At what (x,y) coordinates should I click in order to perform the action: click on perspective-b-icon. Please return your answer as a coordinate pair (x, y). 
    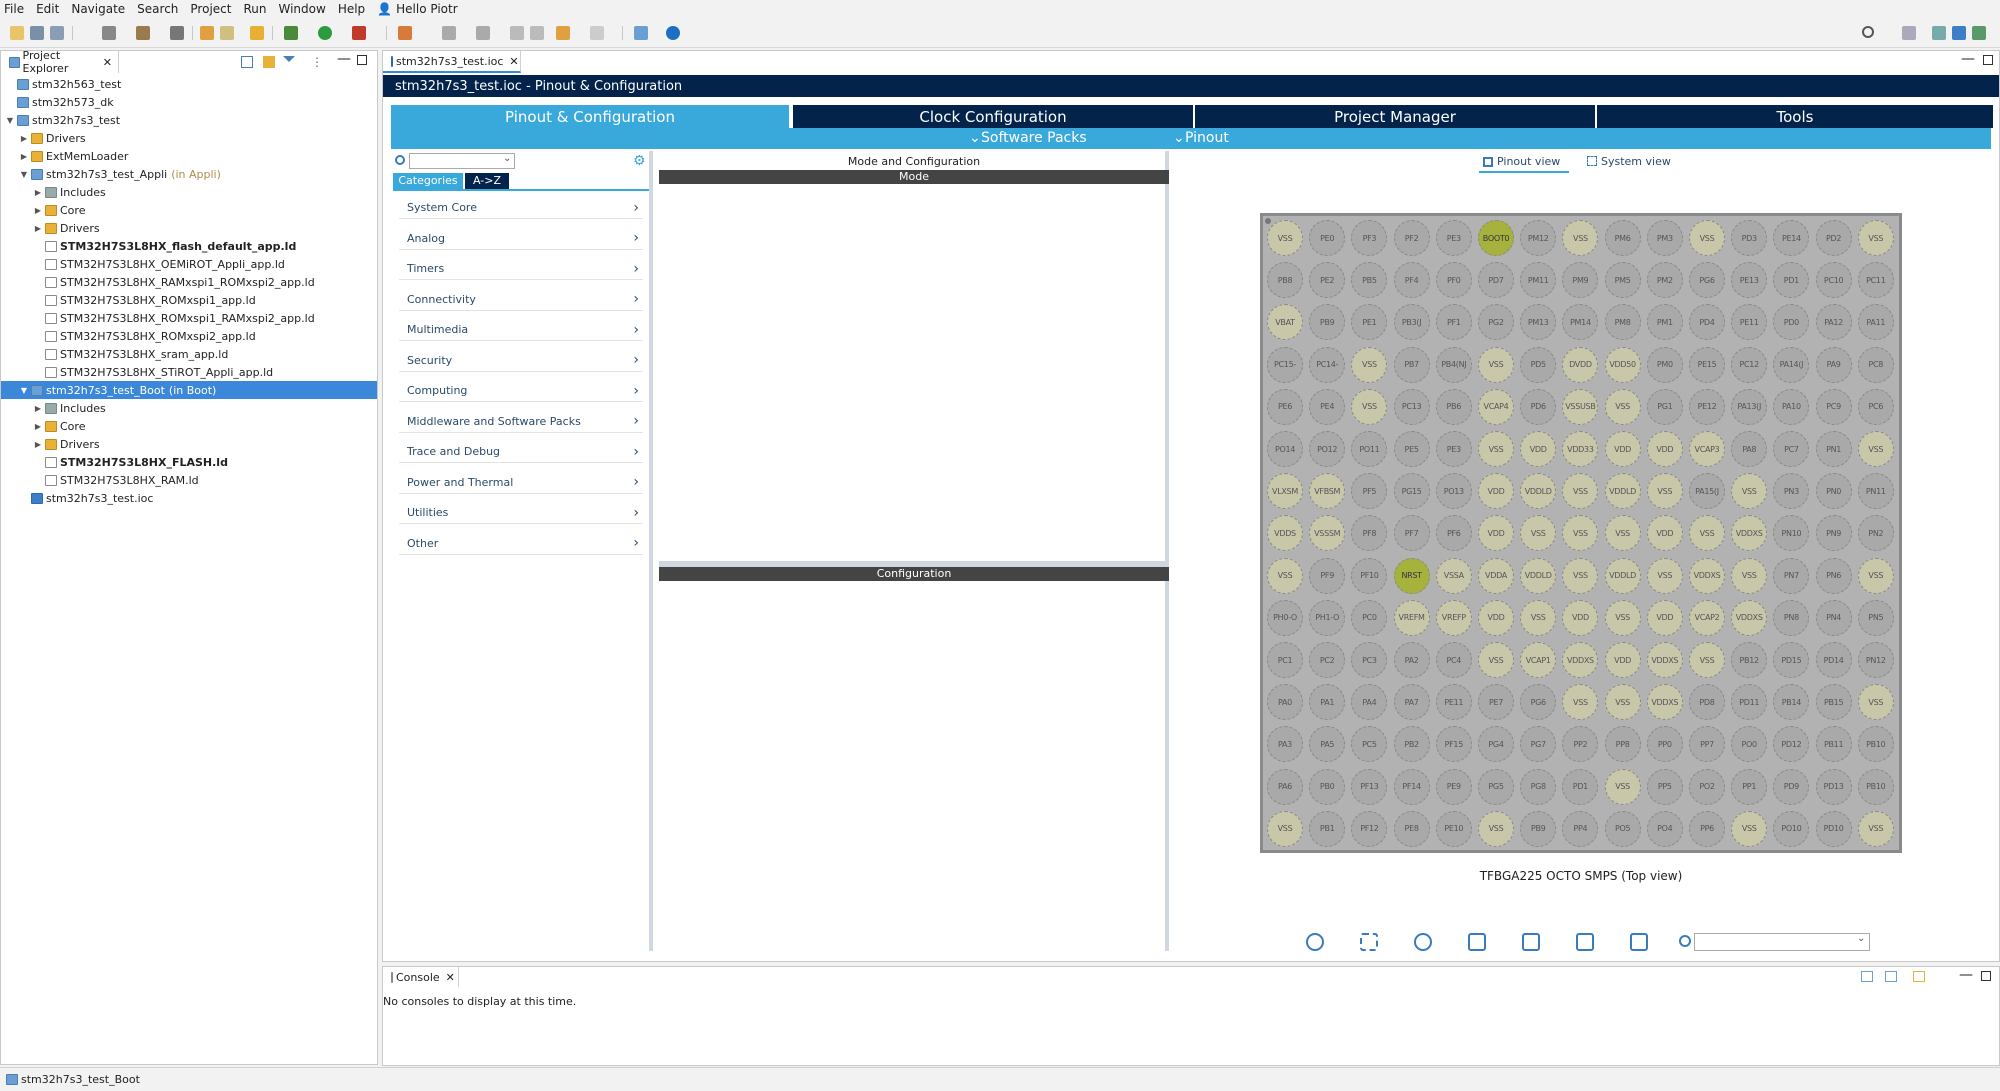
    Looking at the image, I should click on (1939, 33).